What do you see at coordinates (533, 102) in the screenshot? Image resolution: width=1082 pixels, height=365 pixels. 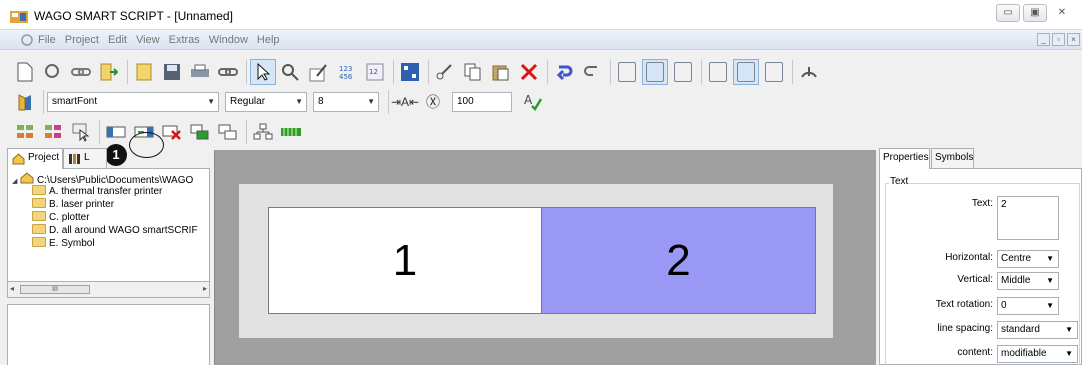 I see `text-check-icon: A` at bounding box center [533, 102].